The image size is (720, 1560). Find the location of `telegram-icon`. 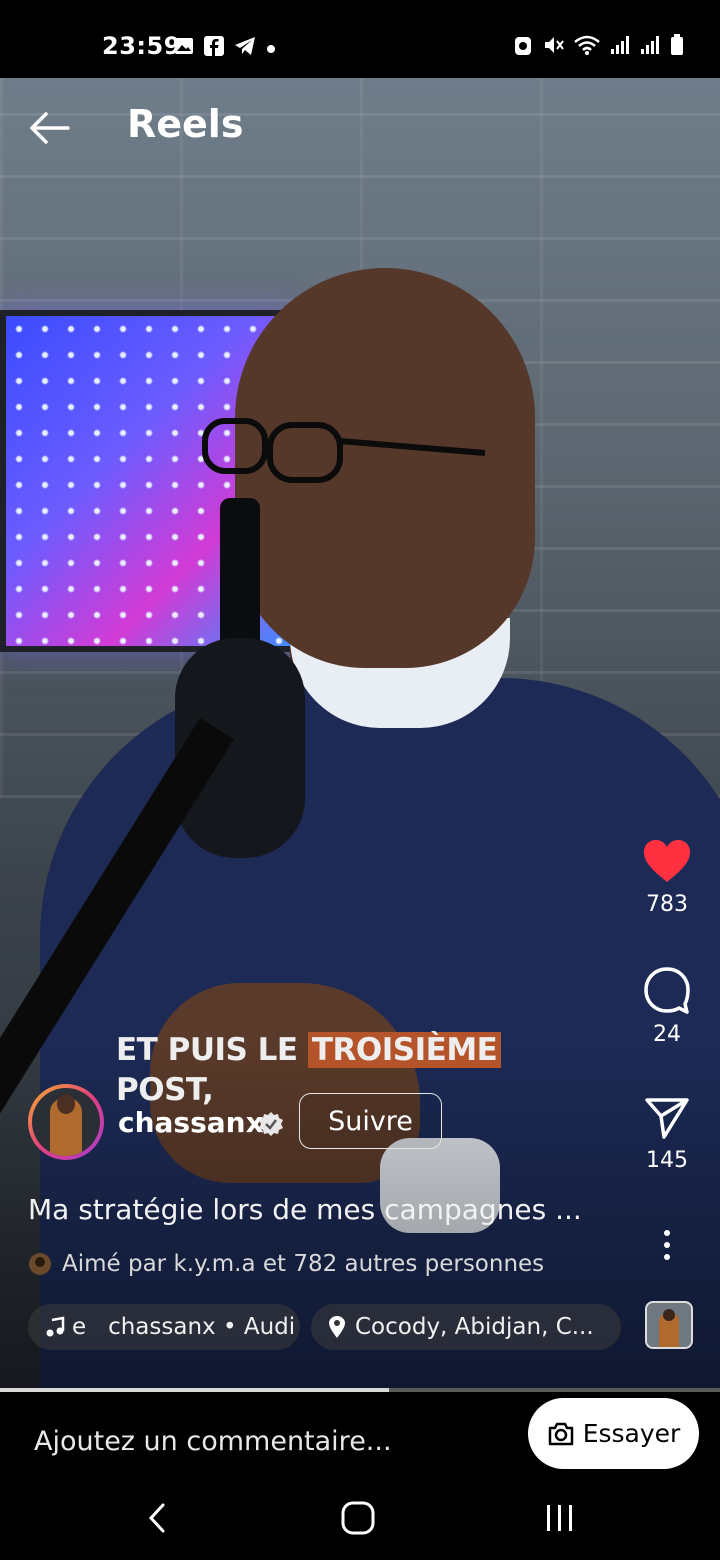

telegram-icon is located at coordinates (245, 48).